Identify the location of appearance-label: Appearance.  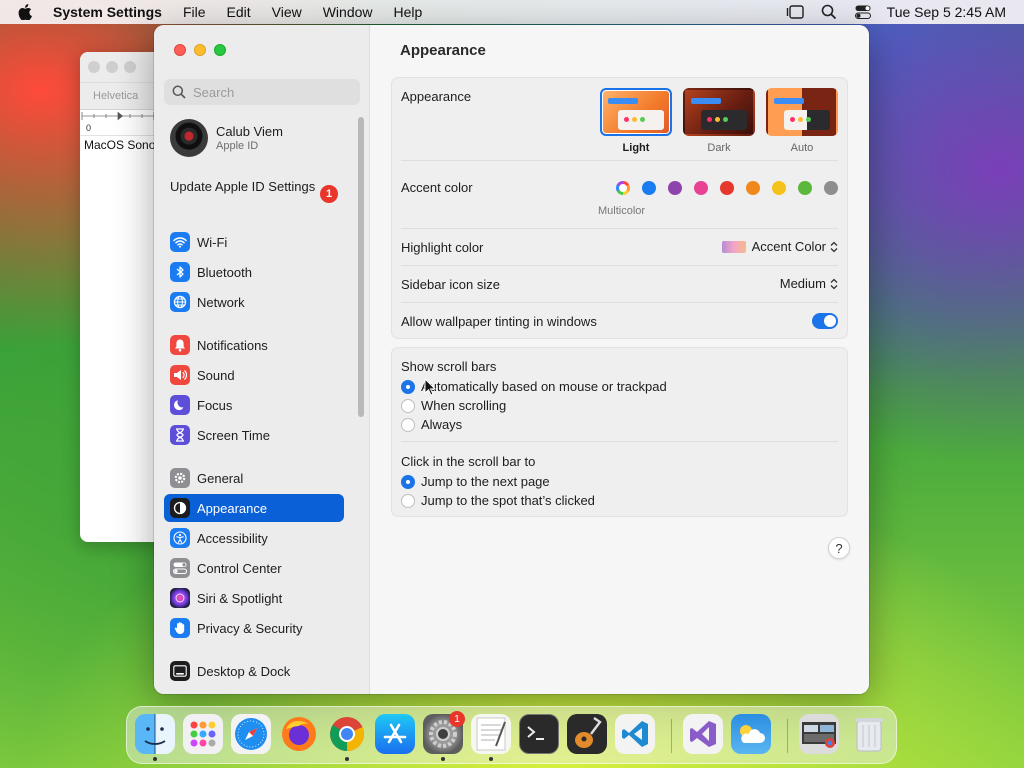
(436, 96).